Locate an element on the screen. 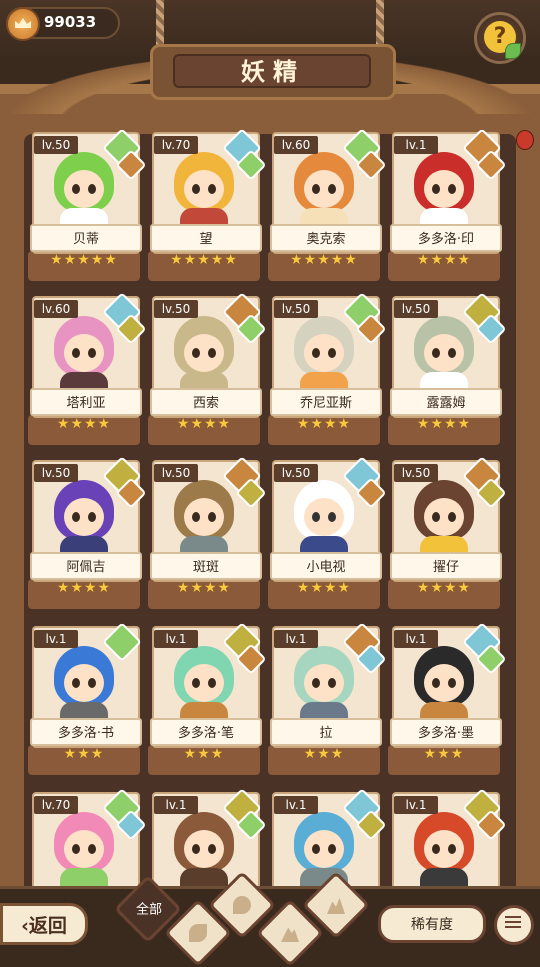 The height and width of the screenshot is (967, 540). fairy-card: lv.50 小电视 ★★★★ is located at coordinates (327, 532).